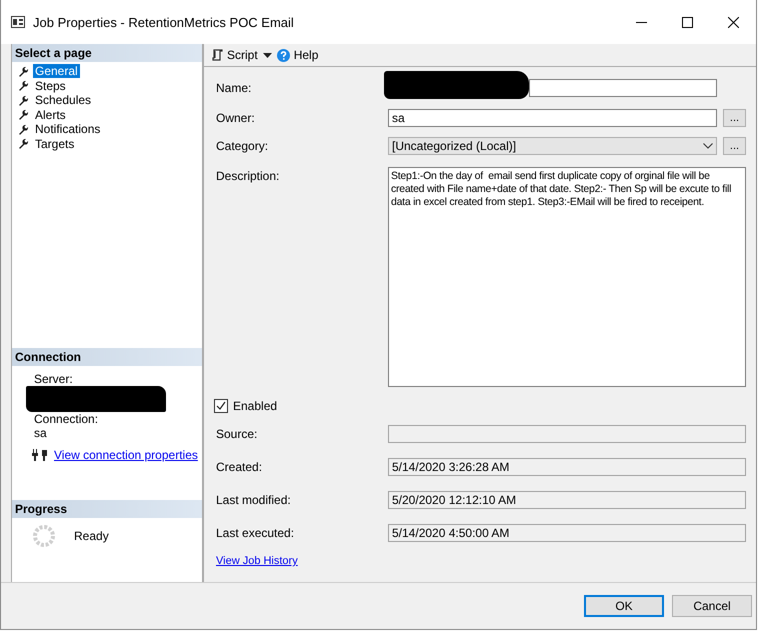  What do you see at coordinates (66, 419) in the screenshot?
I see `connection-label: Connection:` at bounding box center [66, 419].